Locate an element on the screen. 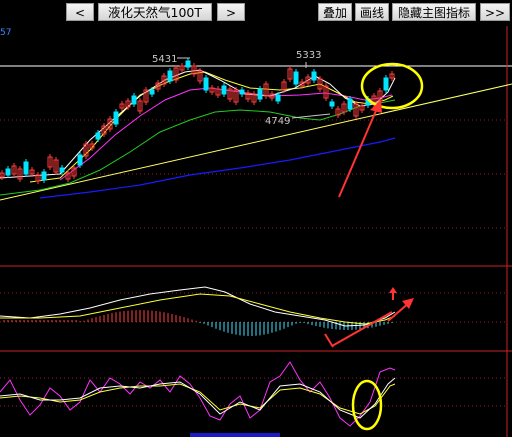  scroll-indicator is located at coordinates (235, 435).